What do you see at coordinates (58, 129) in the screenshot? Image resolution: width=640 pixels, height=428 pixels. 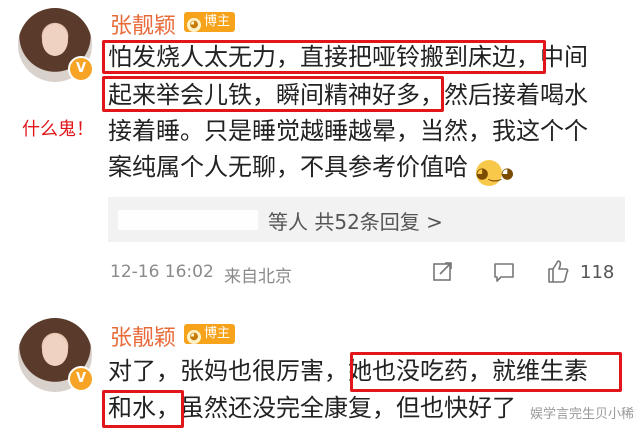 I see `annotation-text: 什么鬼！` at bounding box center [58, 129].